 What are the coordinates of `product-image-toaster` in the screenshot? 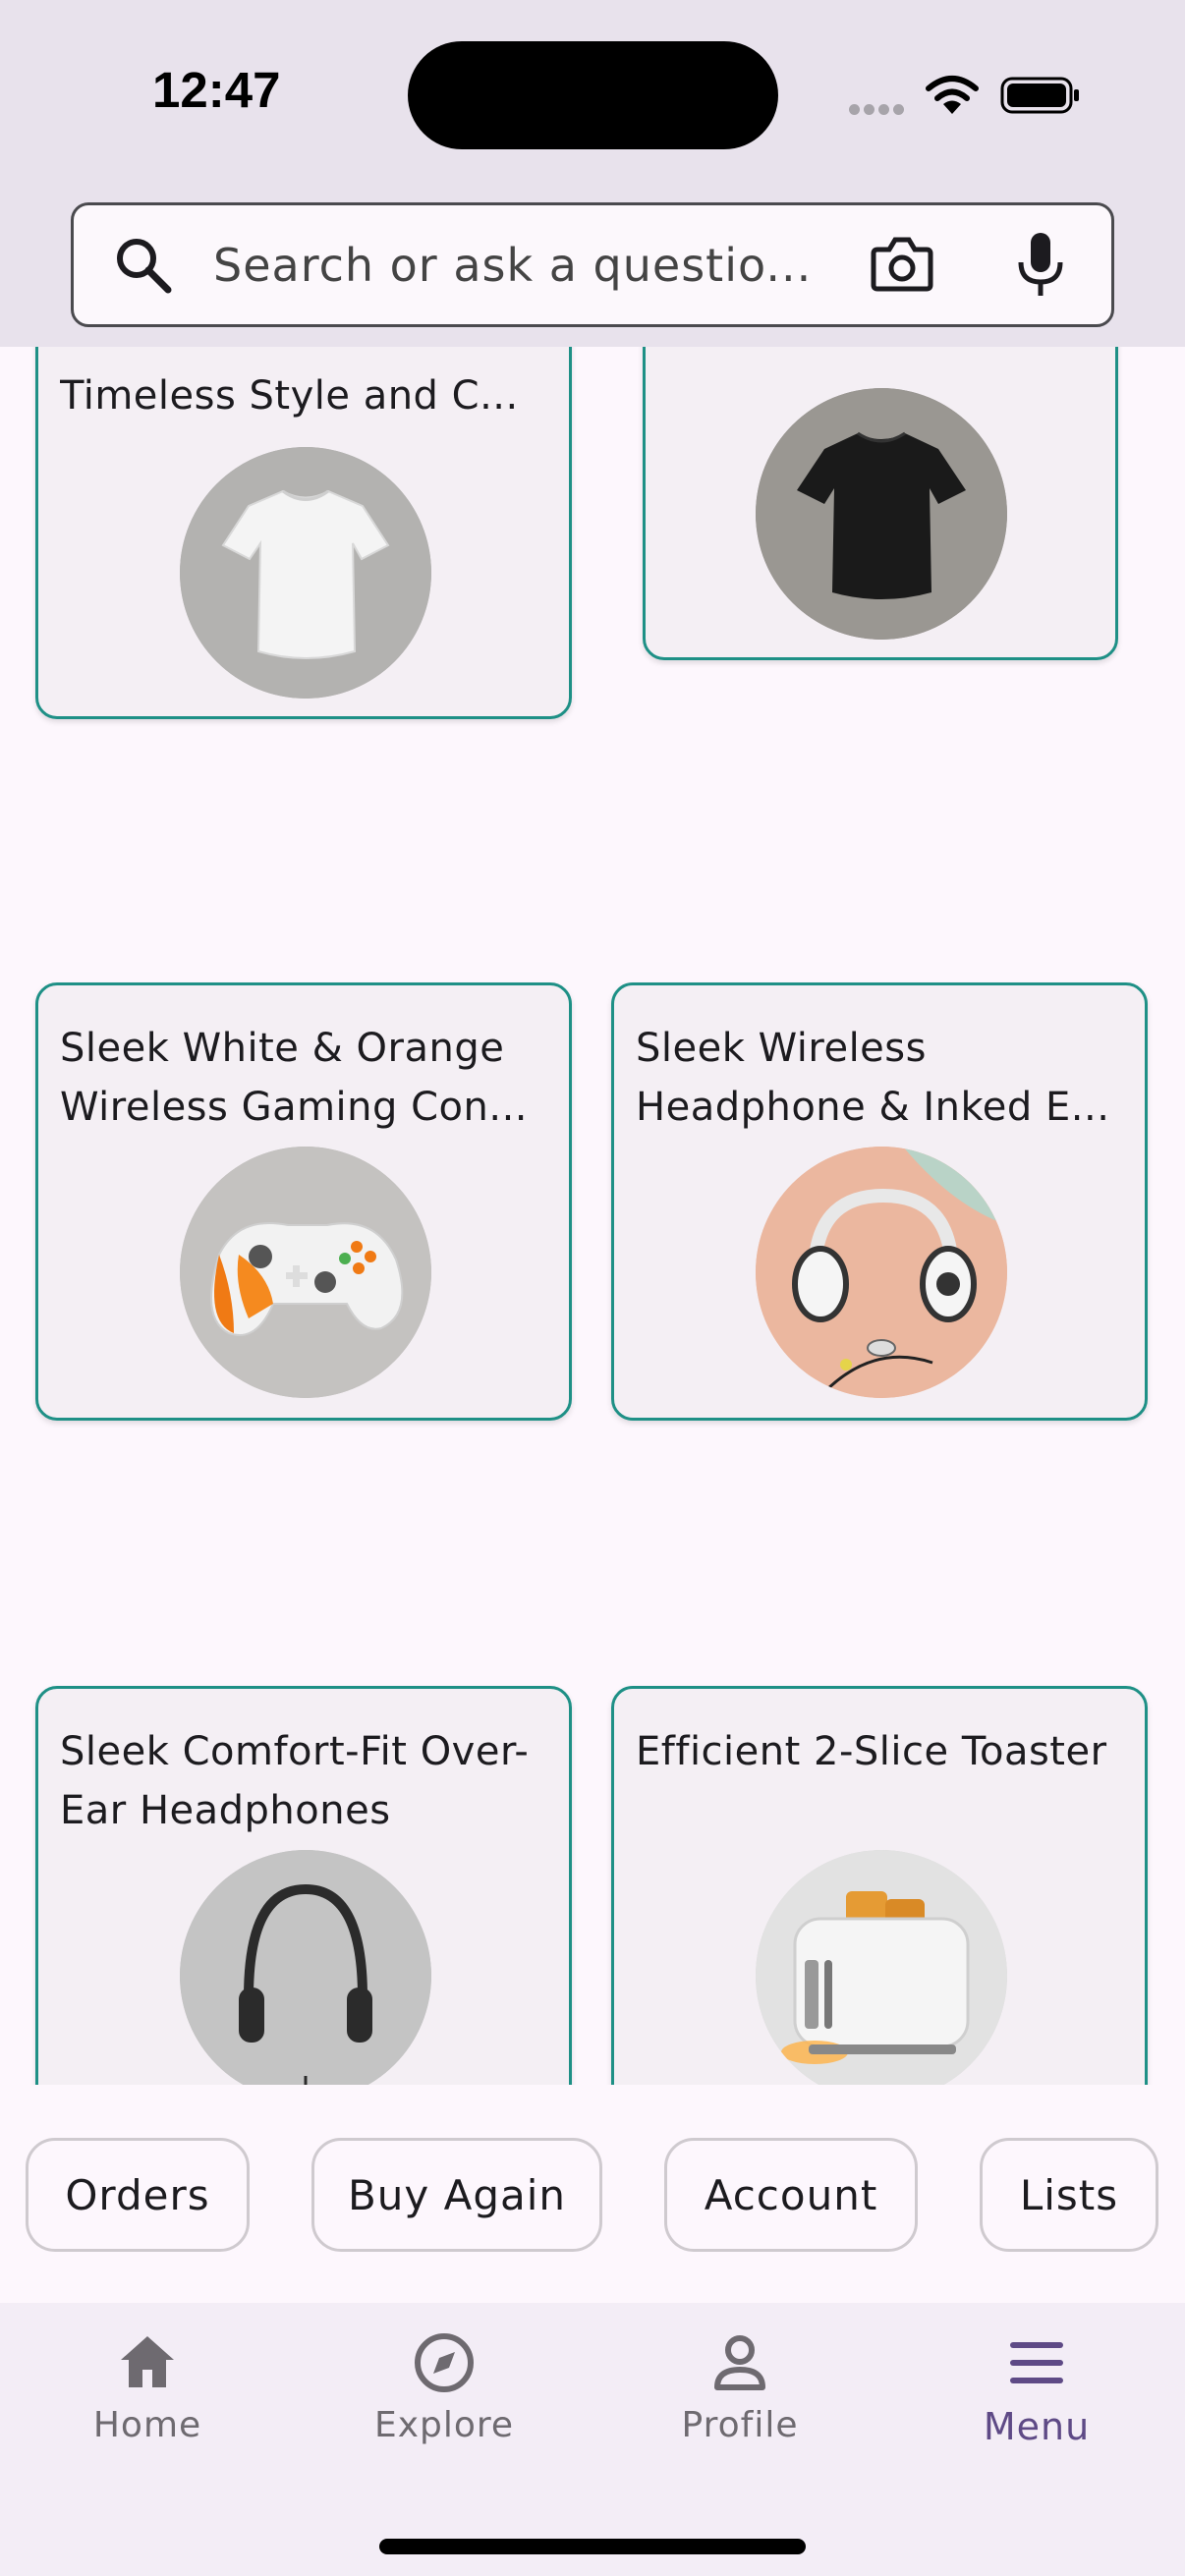 It's located at (881, 1975).